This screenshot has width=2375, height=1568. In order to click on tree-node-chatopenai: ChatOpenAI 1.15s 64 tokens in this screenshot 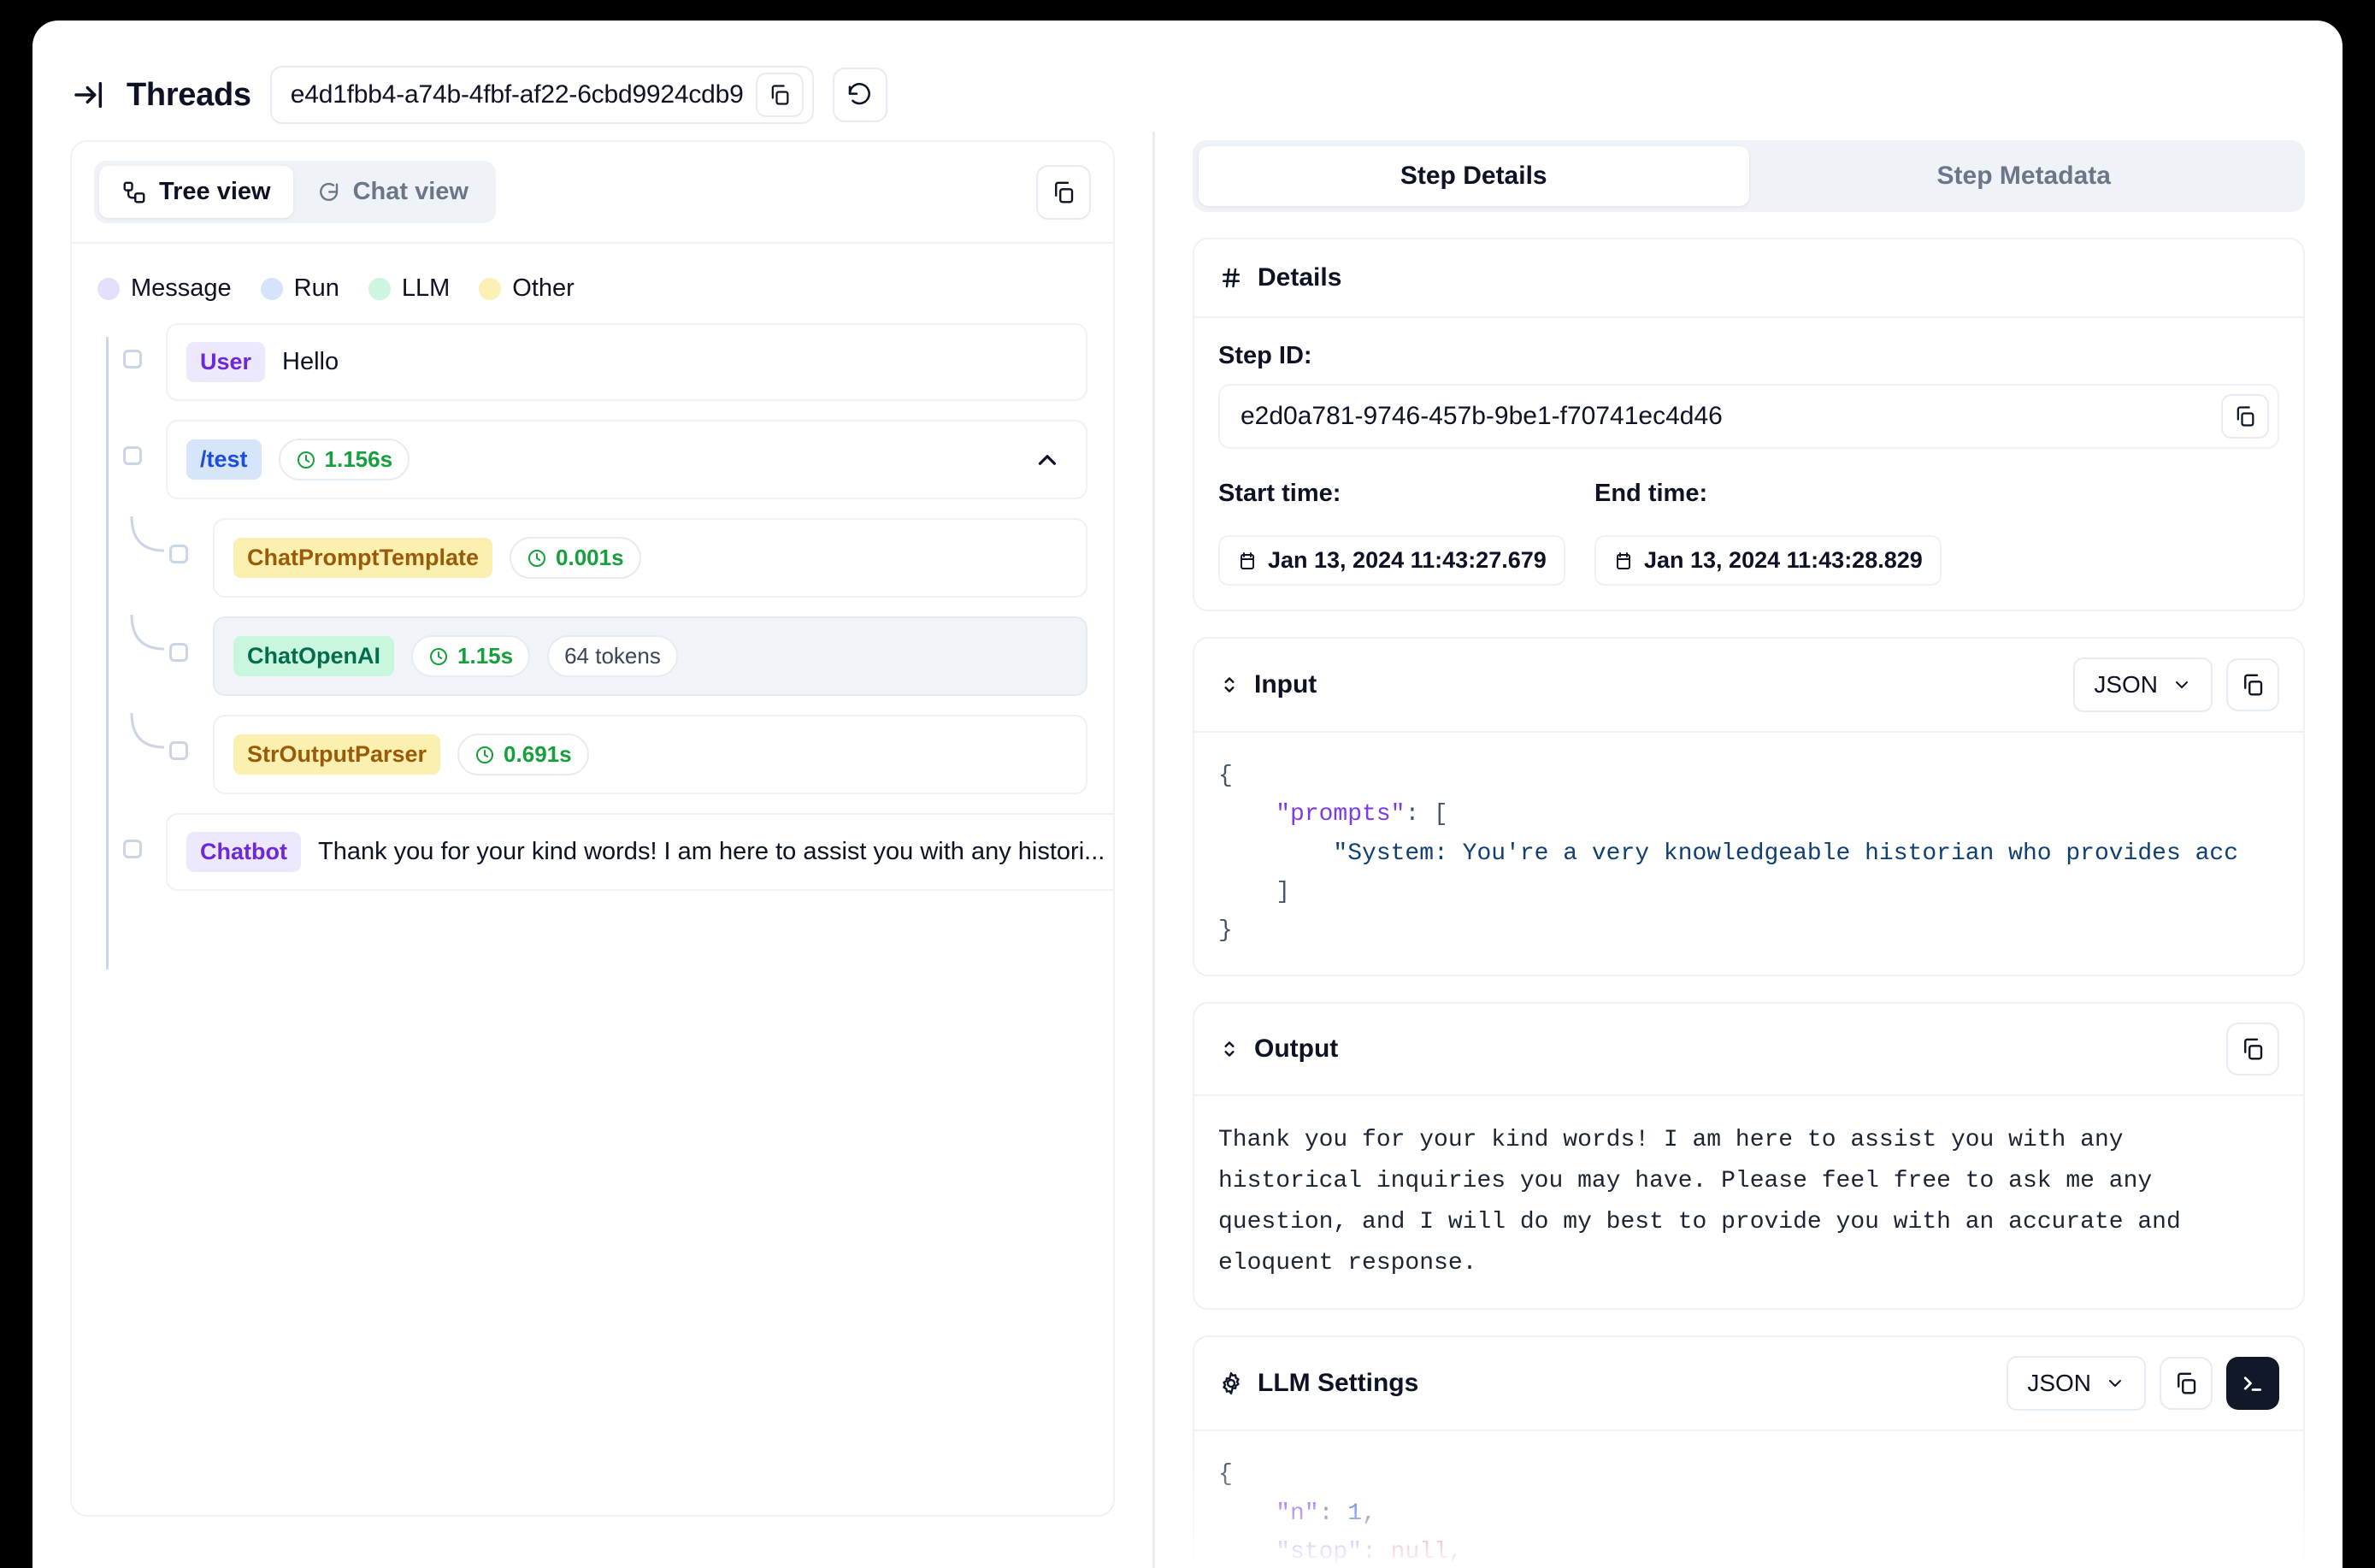, I will do `click(650, 656)`.